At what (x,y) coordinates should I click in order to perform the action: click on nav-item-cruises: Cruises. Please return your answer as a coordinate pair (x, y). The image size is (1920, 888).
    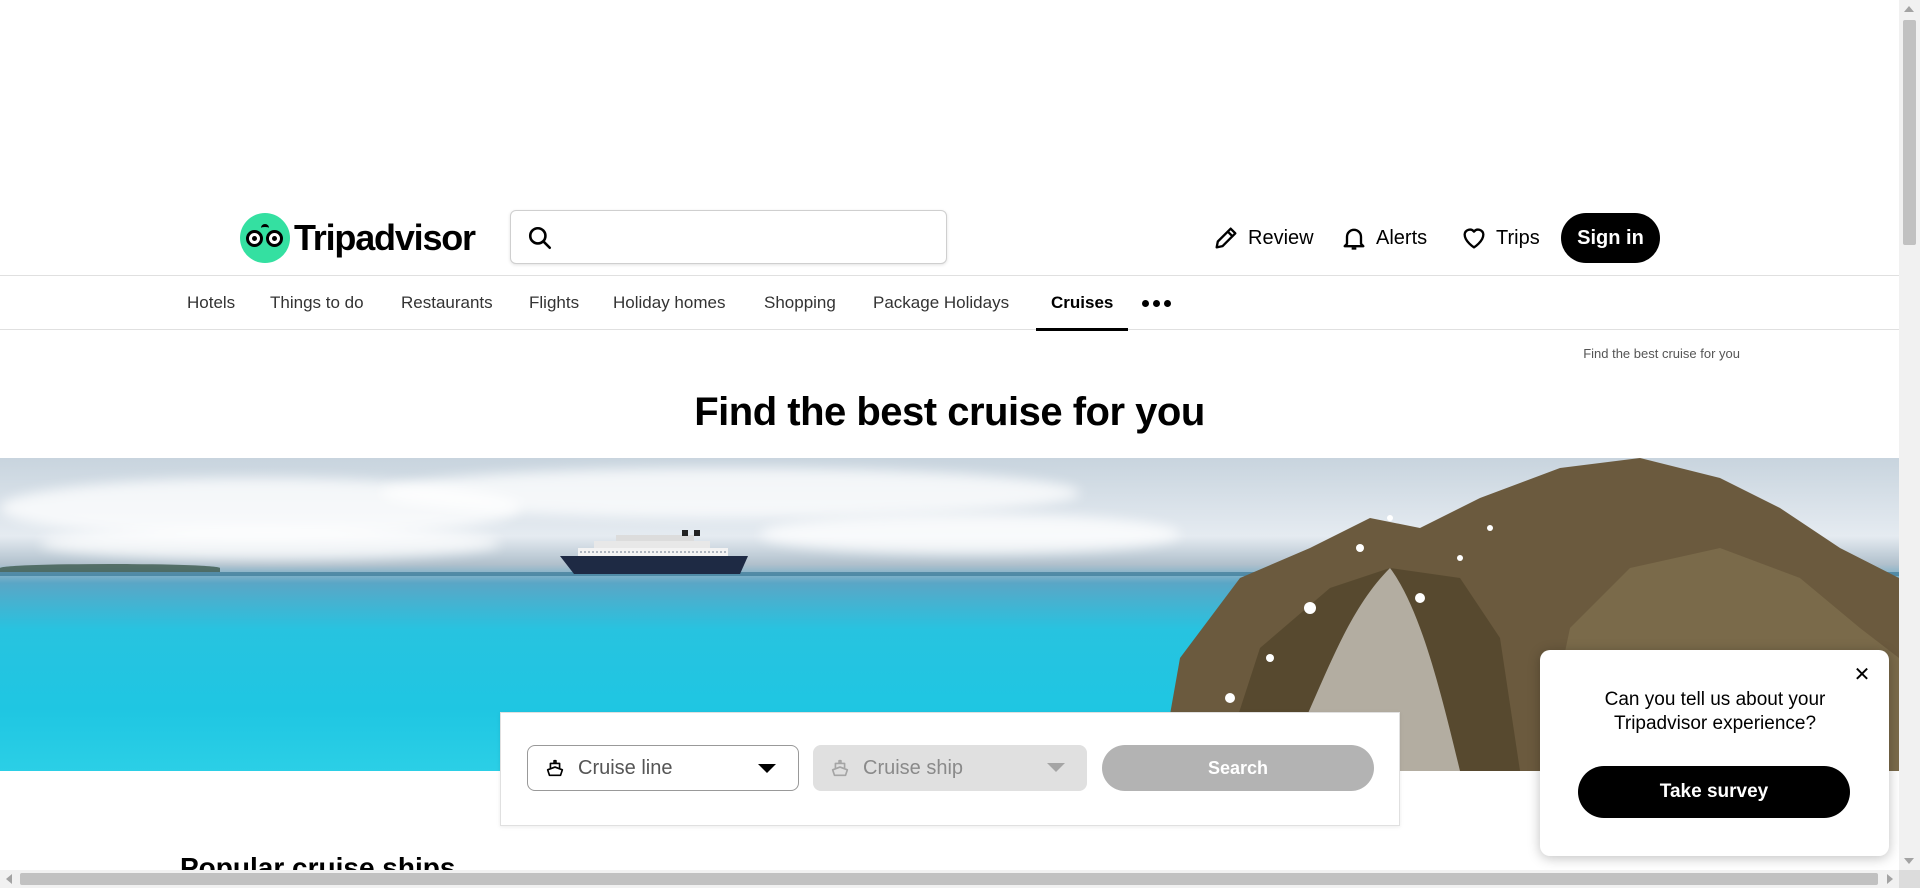
    Looking at the image, I should click on (1082, 303).